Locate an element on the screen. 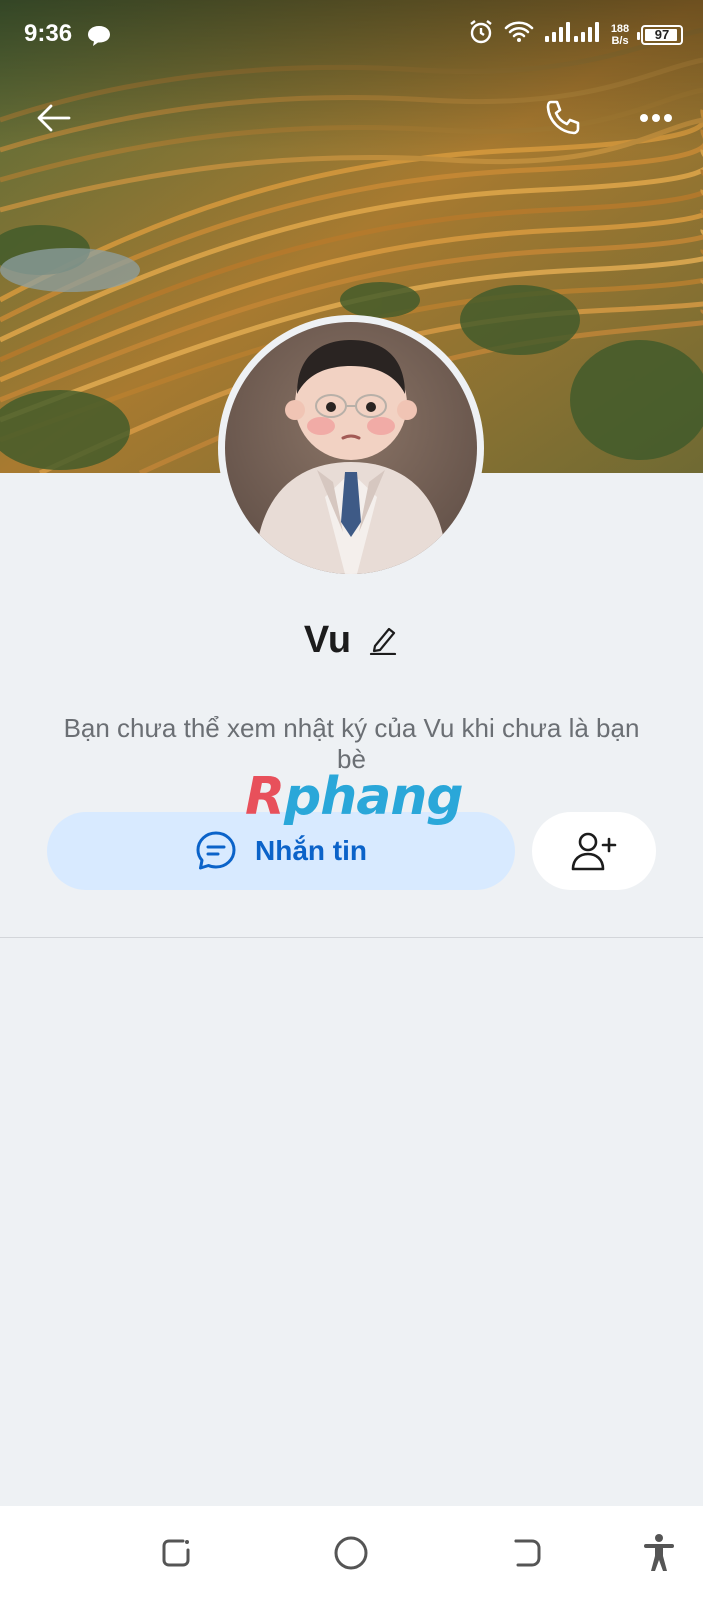 This screenshot has height=1600, width=703. avatar is located at coordinates (351, 448).